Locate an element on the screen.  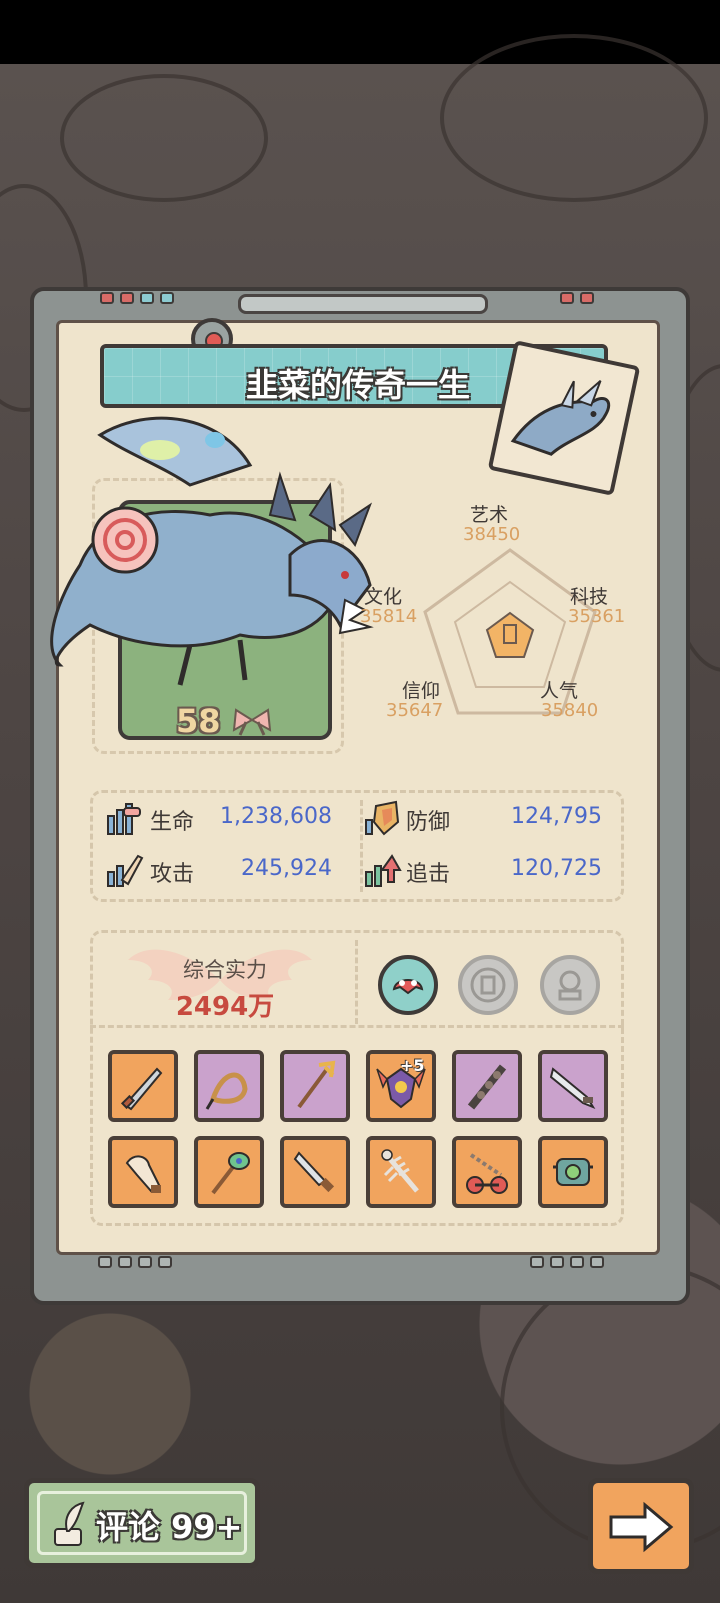
stat-art-value: 38450 is located at coordinates (492, 534).